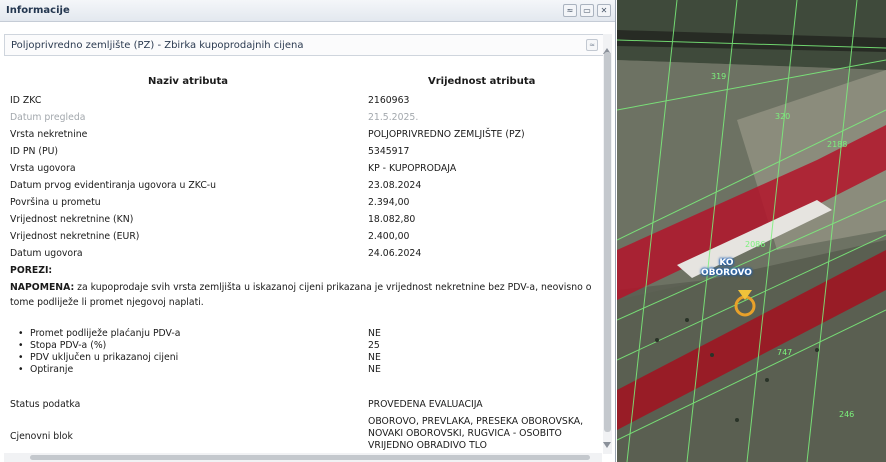 The image size is (886, 462). What do you see at coordinates (389, 151) in the screenshot?
I see `row-value: 5345917` at bounding box center [389, 151].